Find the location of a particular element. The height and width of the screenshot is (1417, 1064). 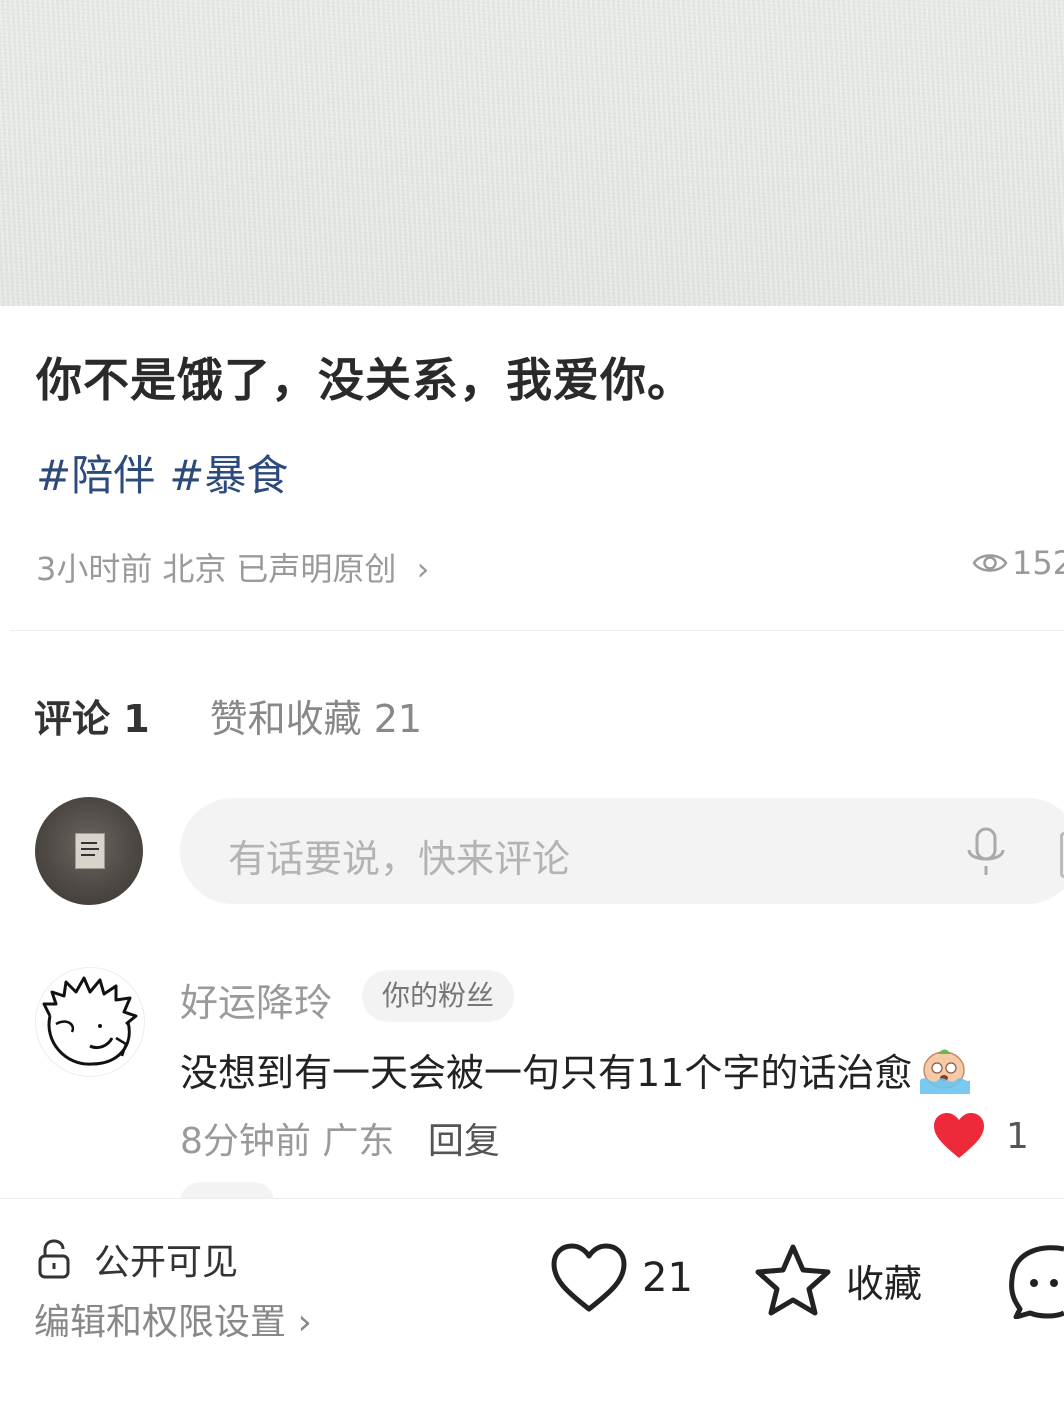

collect-button: 收藏 is located at coordinates (838, 1280).